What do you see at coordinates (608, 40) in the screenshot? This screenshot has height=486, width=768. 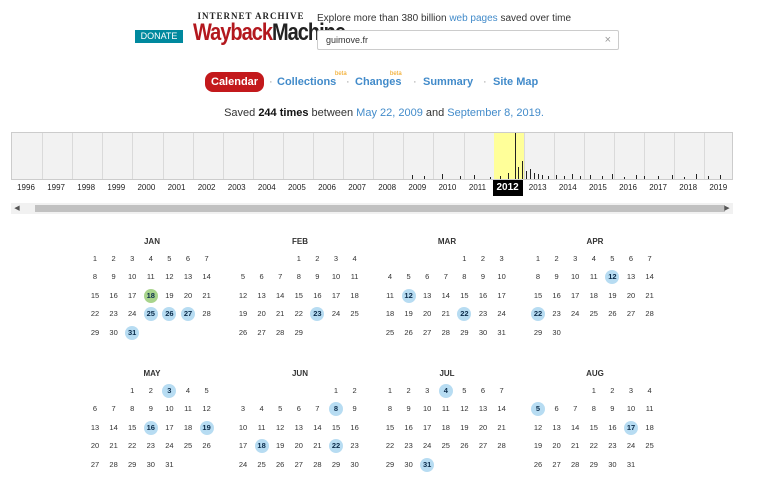 I see `clear-icon: ×` at bounding box center [608, 40].